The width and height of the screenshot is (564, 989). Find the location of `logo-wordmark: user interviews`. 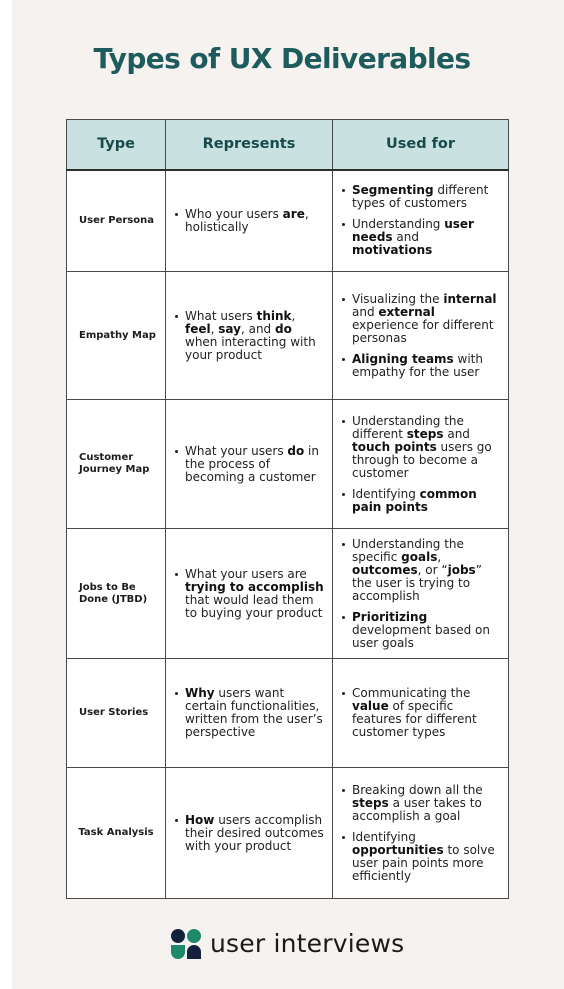

logo-wordmark: user interviews is located at coordinates (307, 943).